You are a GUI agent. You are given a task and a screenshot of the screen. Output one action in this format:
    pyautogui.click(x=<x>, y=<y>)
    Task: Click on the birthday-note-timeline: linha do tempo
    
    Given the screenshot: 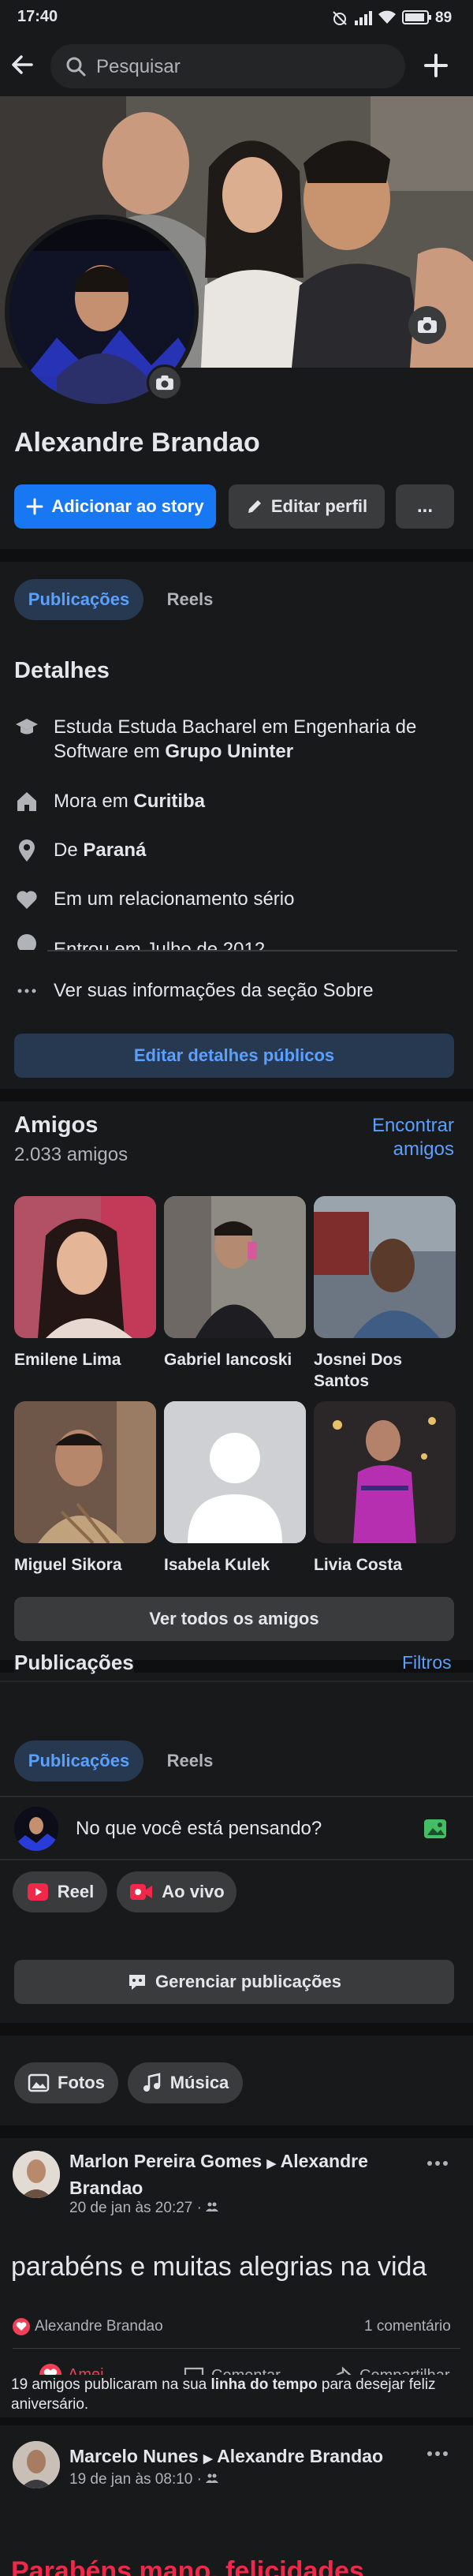 What is the action you would take?
    pyautogui.click(x=263, y=2384)
    